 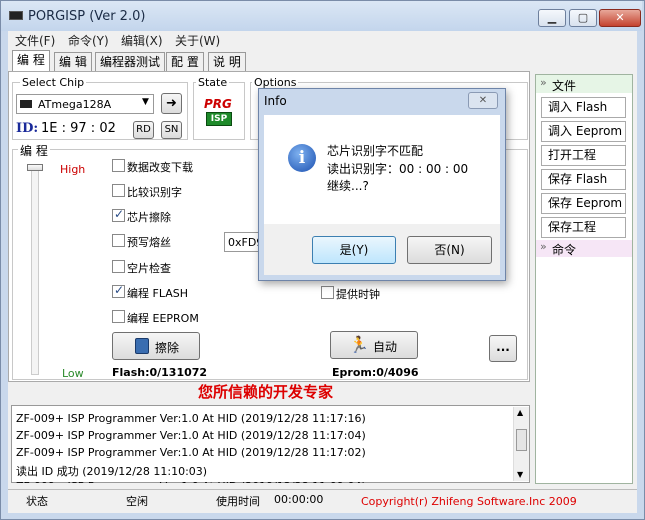 What do you see at coordinates (358, 294) in the screenshot?
I see `checkbox-label: 提供时钟` at bounding box center [358, 294].